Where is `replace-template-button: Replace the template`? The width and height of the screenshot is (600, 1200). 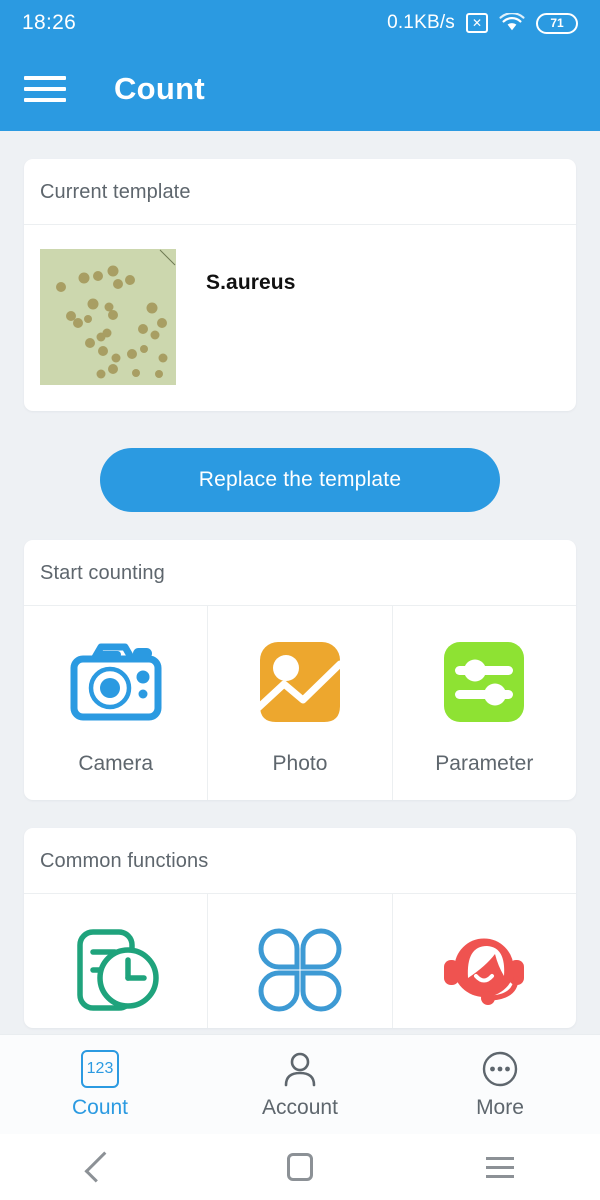
replace-template-button: Replace the template is located at coordinates (300, 480).